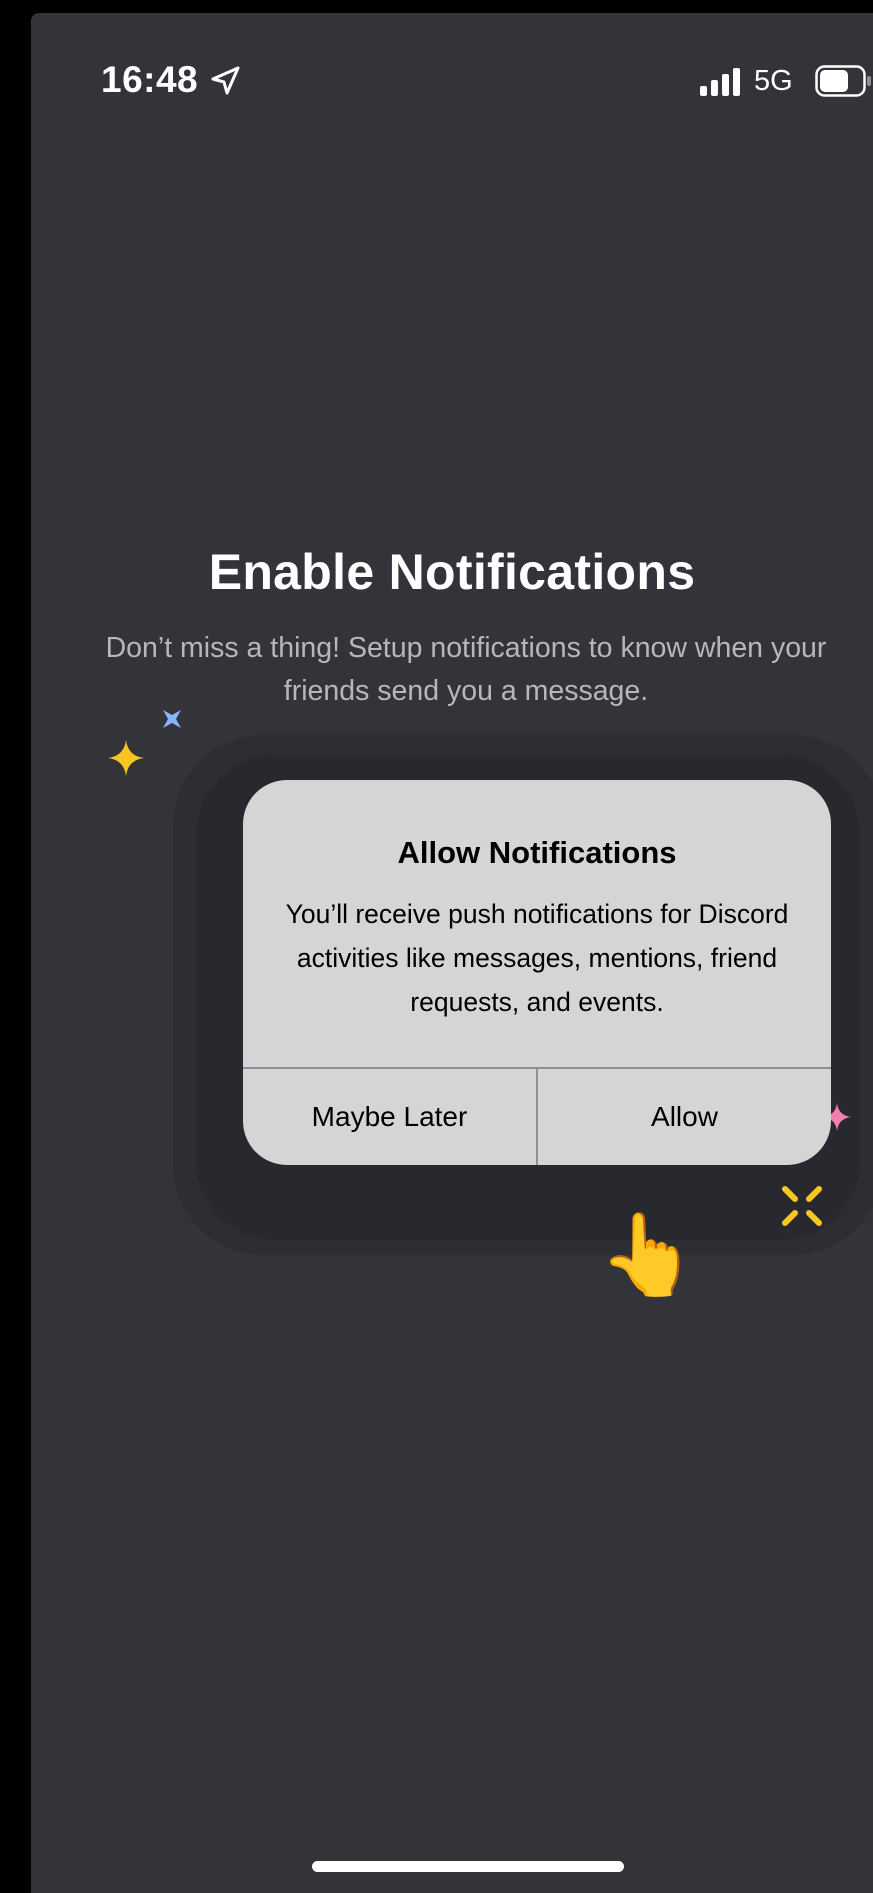 This screenshot has width=873, height=1893. I want to click on signal-bars-icon, so click(720, 82).